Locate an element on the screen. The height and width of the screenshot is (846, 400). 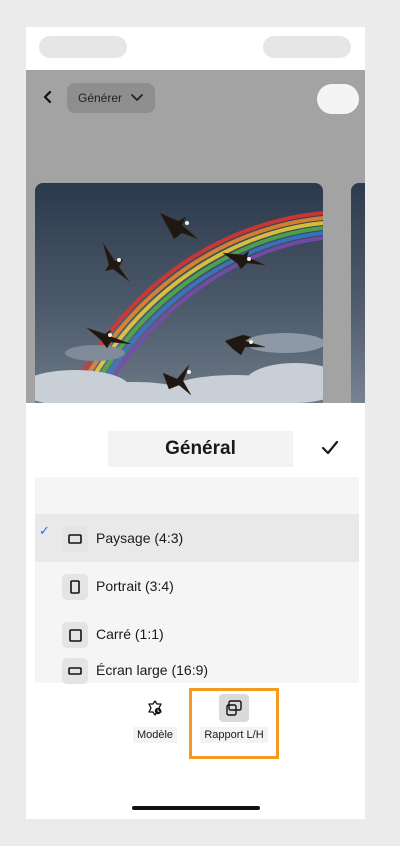
generate-dropdown: Générer is located at coordinates (111, 98).